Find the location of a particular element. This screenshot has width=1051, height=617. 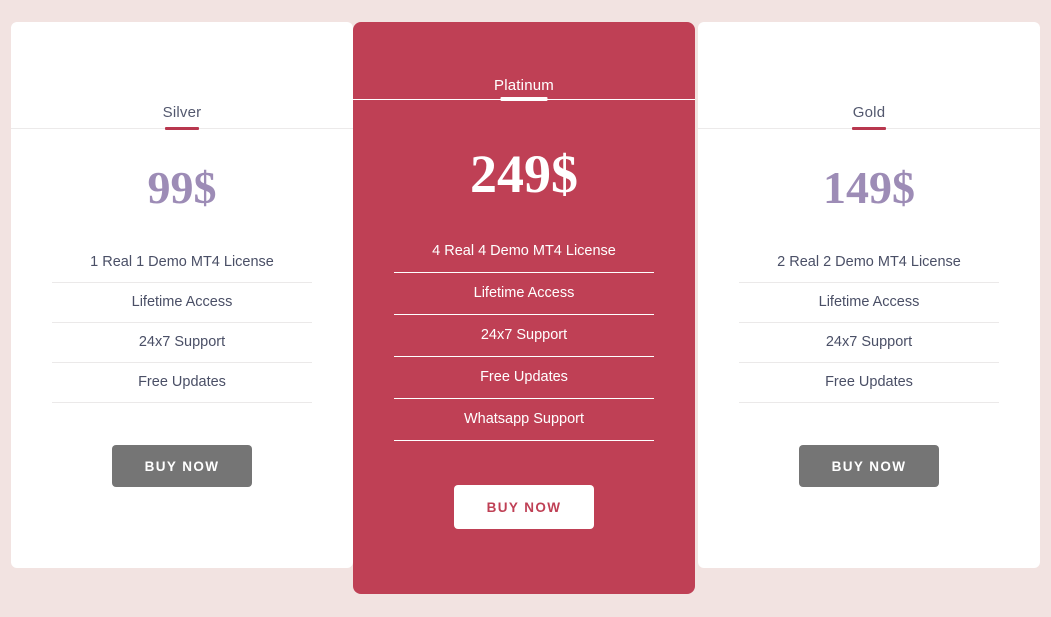

plan-name-gold: Gold is located at coordinates (869, 112).